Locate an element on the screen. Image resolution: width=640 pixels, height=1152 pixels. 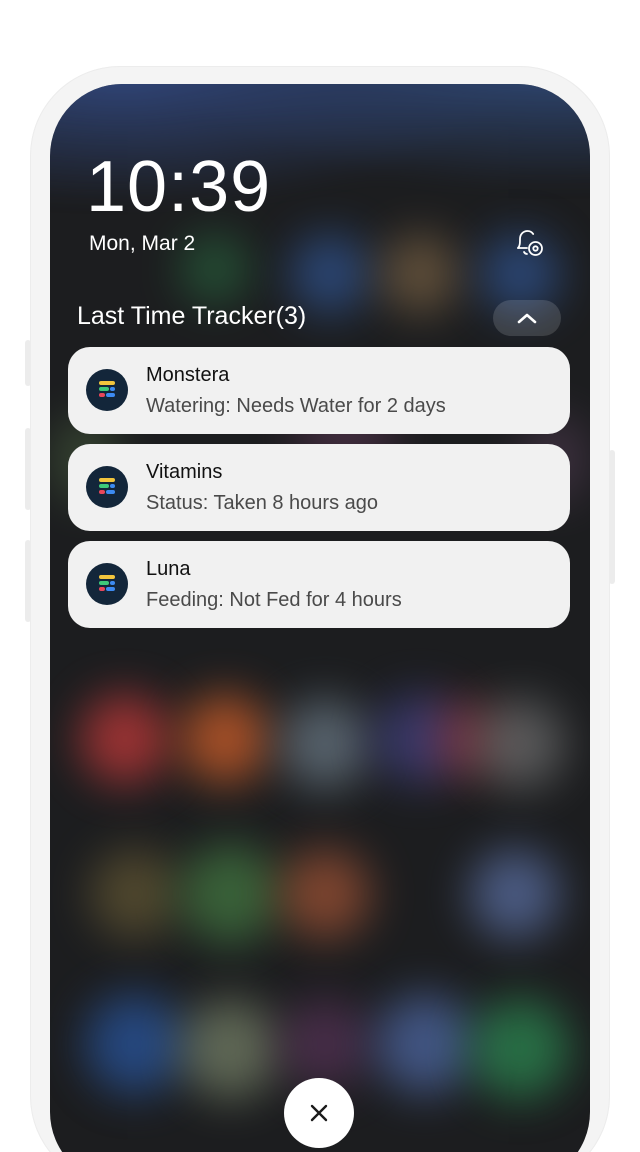
notification-title: Monstera is located at coordinates (188, 375).